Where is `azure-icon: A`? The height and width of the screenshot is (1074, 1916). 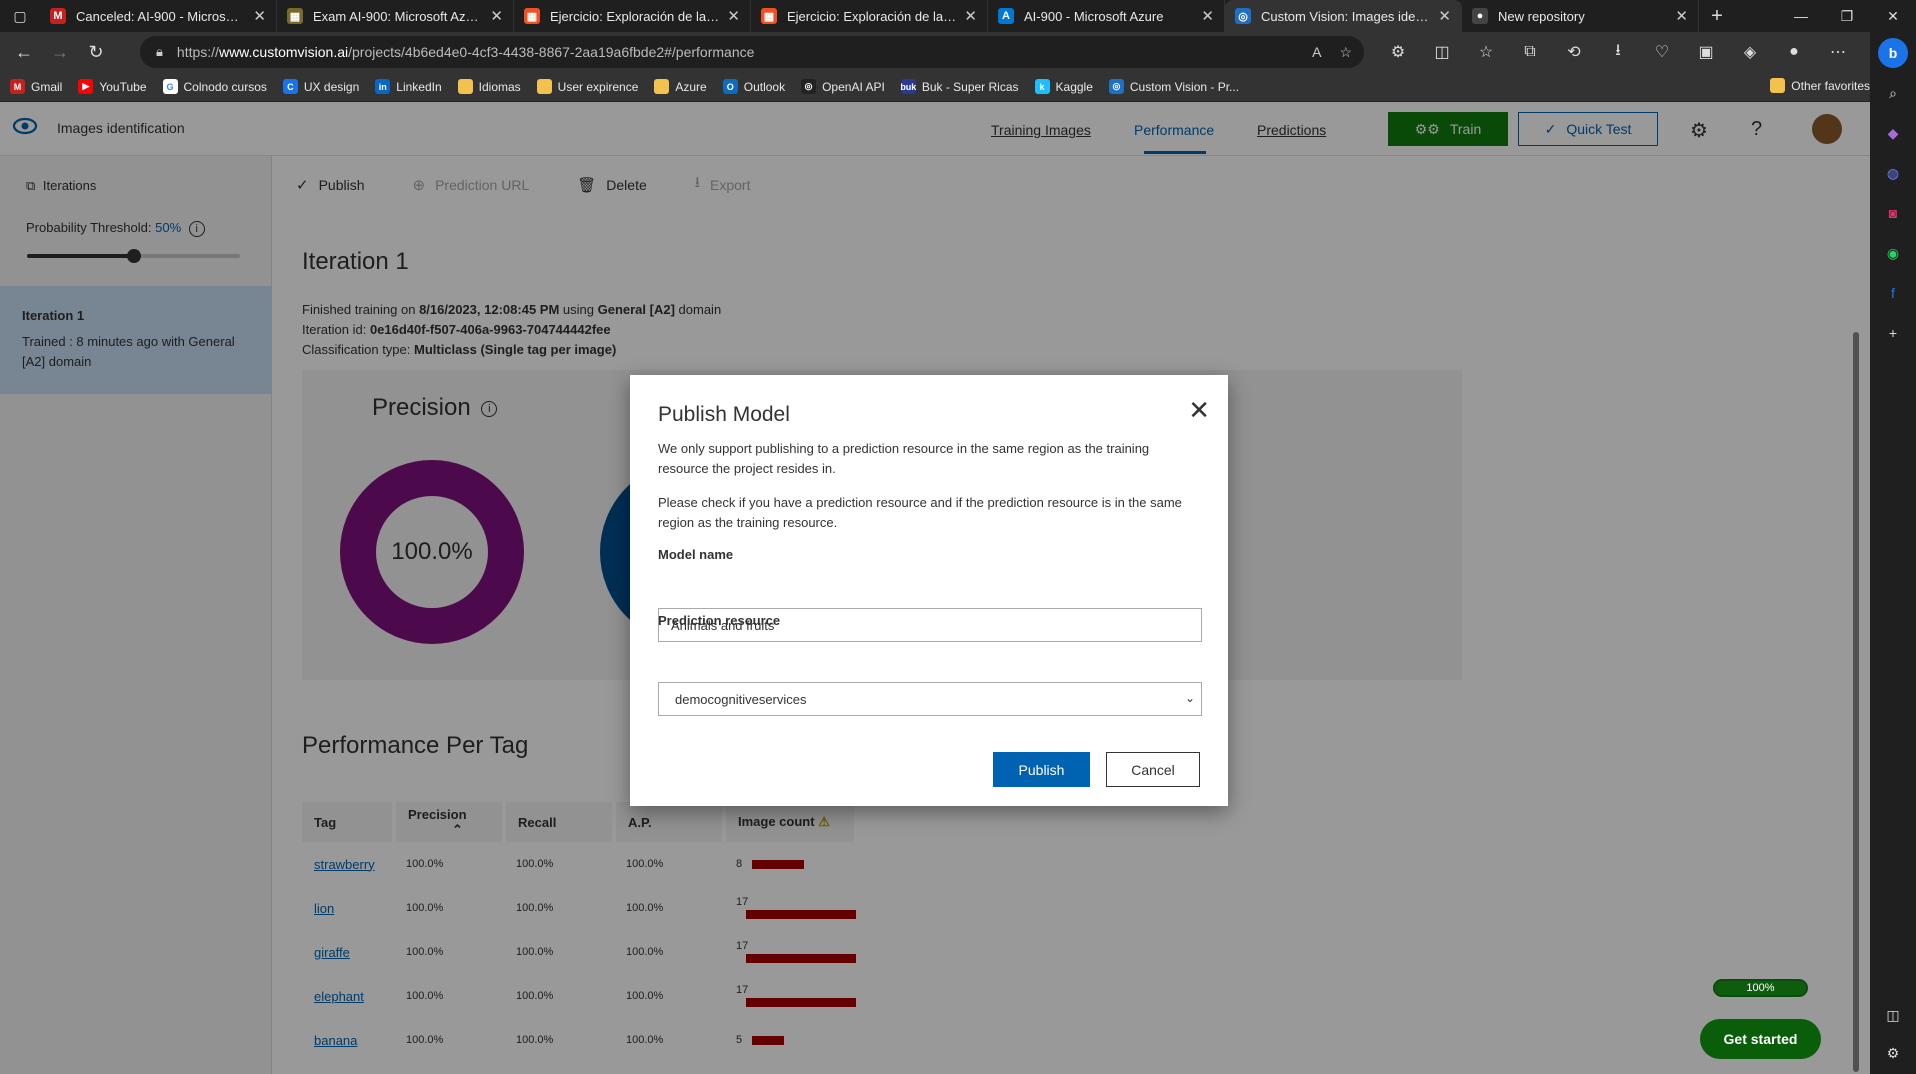
azure-icon: A is located at coordinates (1006, 16).